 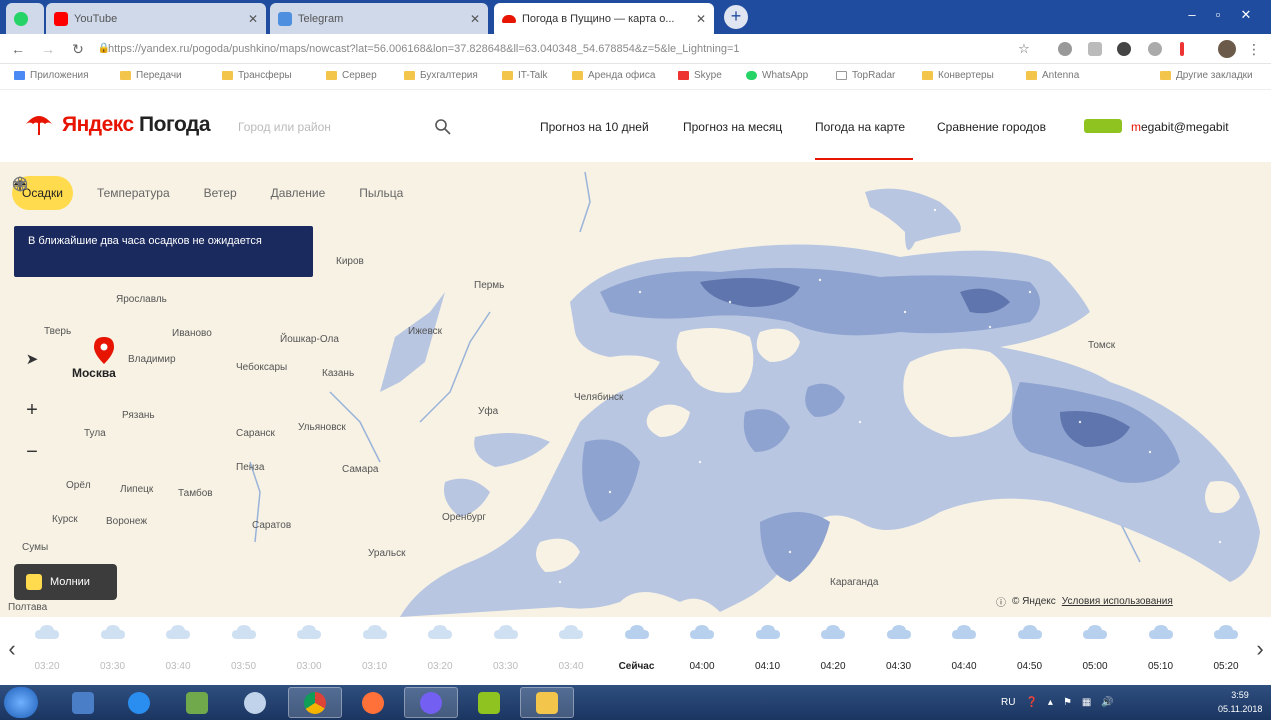 What do you see at coordinates (309, 647) in the screenshot?
I see `timeline-step: 03:00` at bounding box center [309, 647].